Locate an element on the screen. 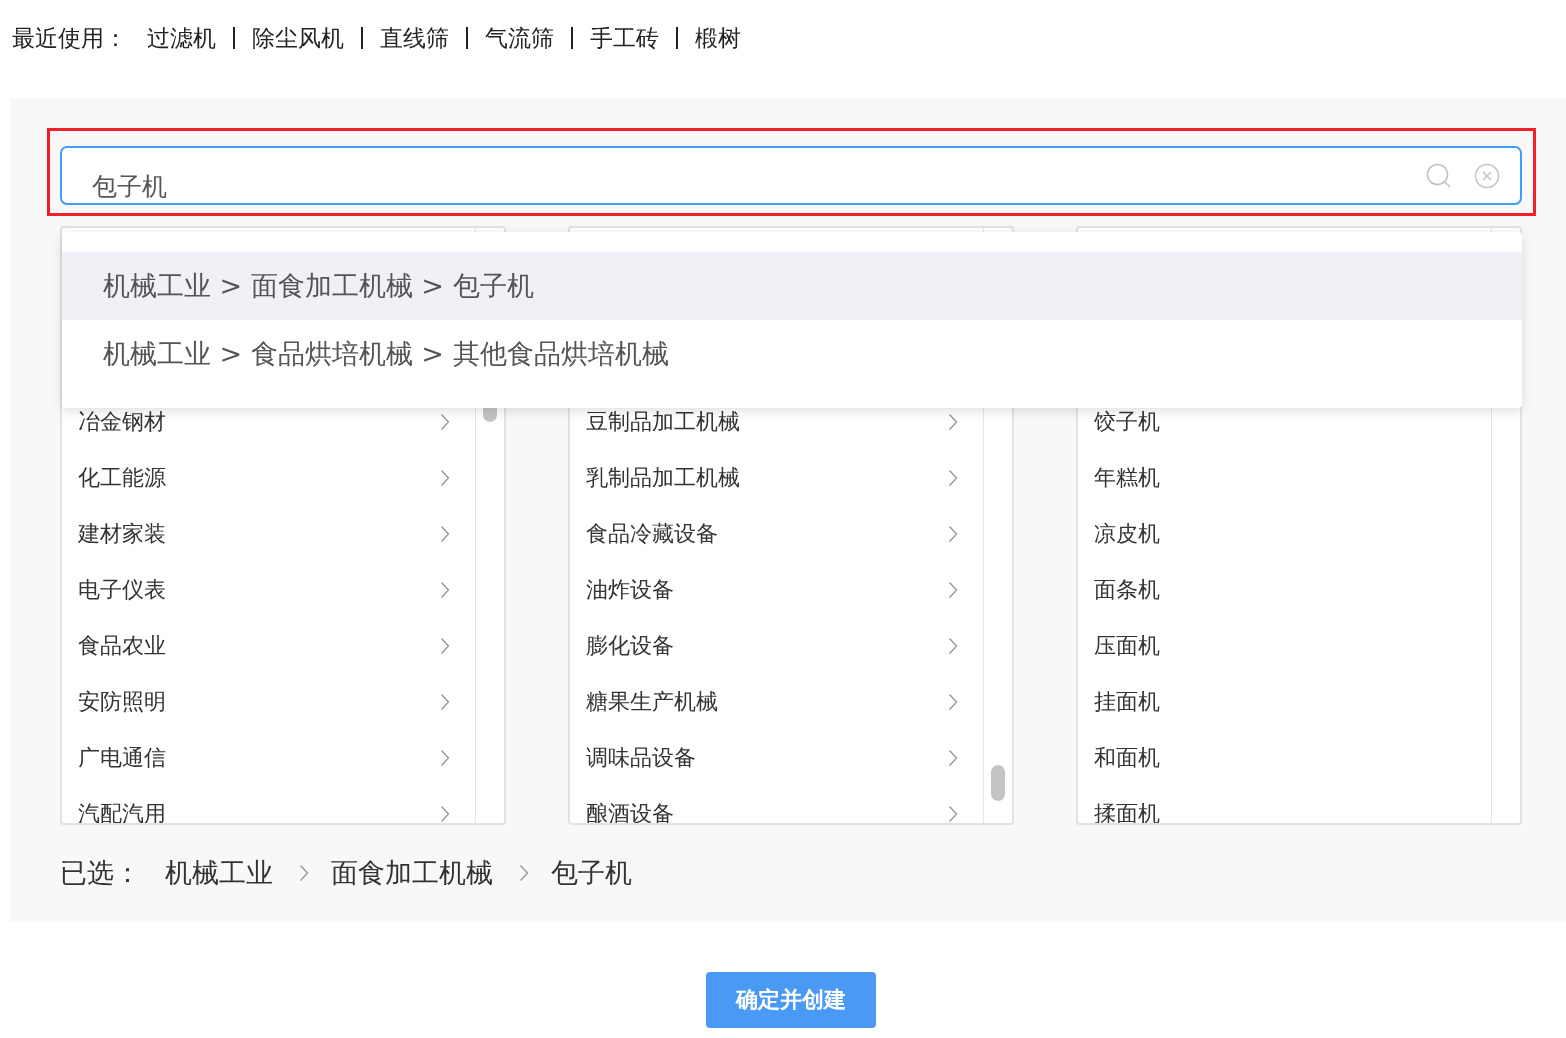  category-item: 豆制品加工机械 is located at coordinates (776, 422).